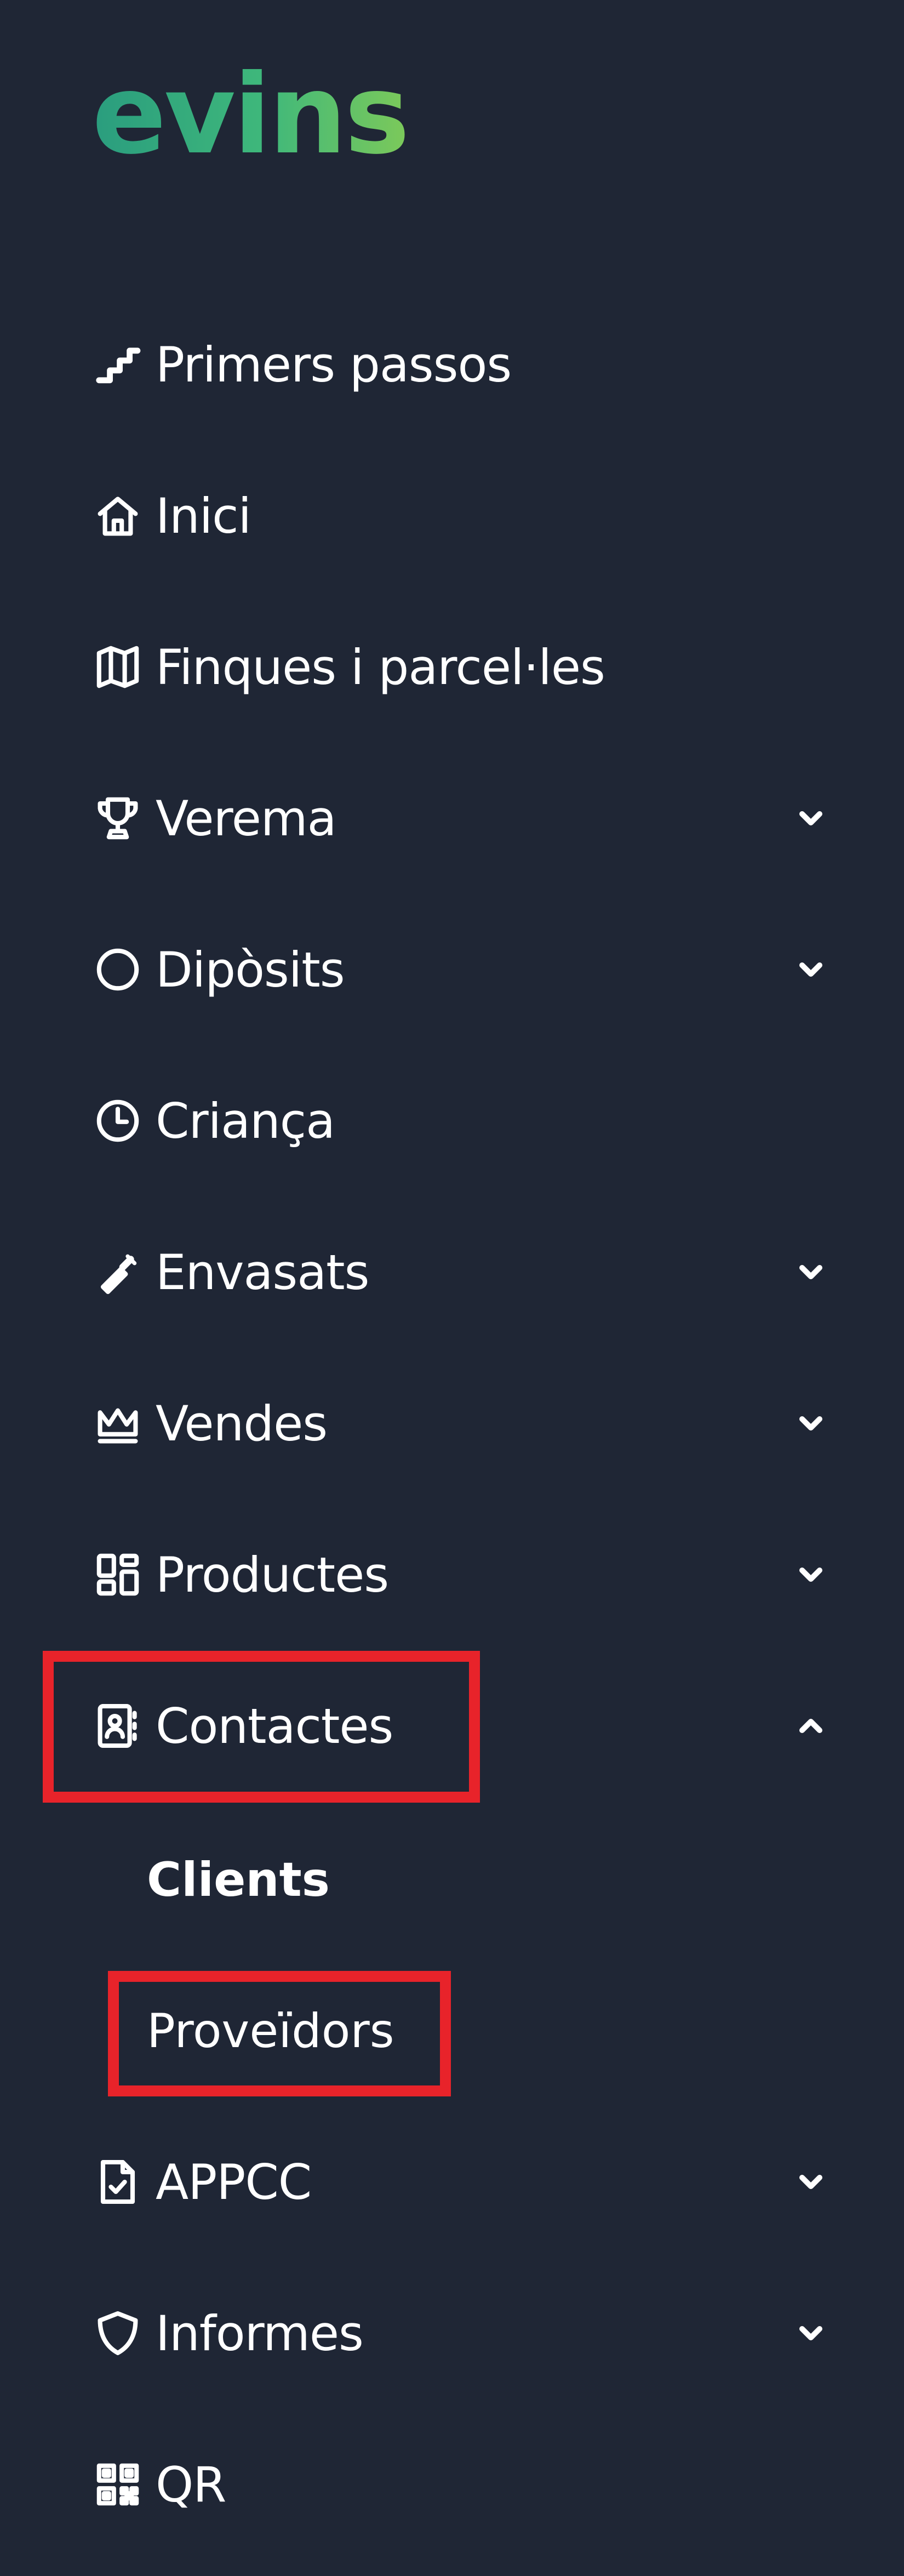  I want to click on sidebar-item-label: Informes, so click(260, 2333).